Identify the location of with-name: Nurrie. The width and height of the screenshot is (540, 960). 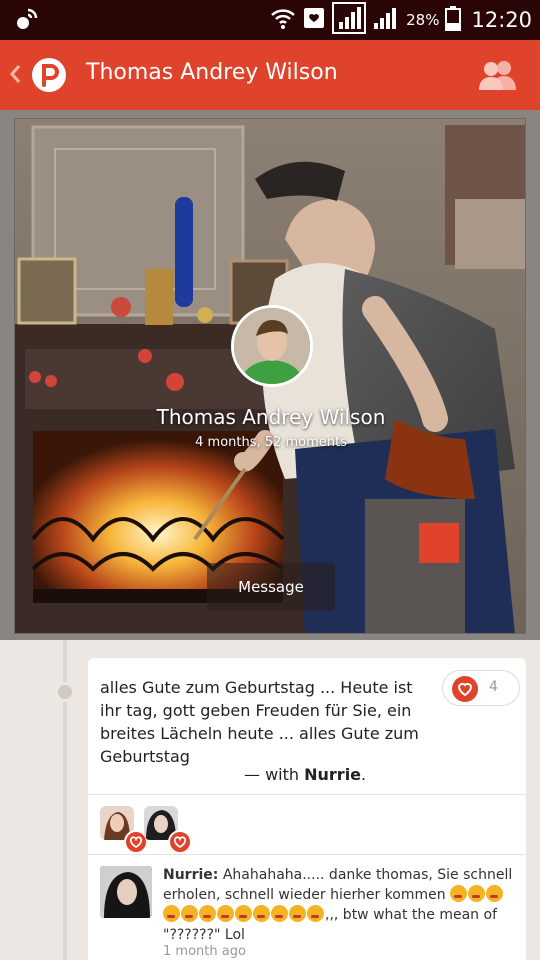
(332, 774).